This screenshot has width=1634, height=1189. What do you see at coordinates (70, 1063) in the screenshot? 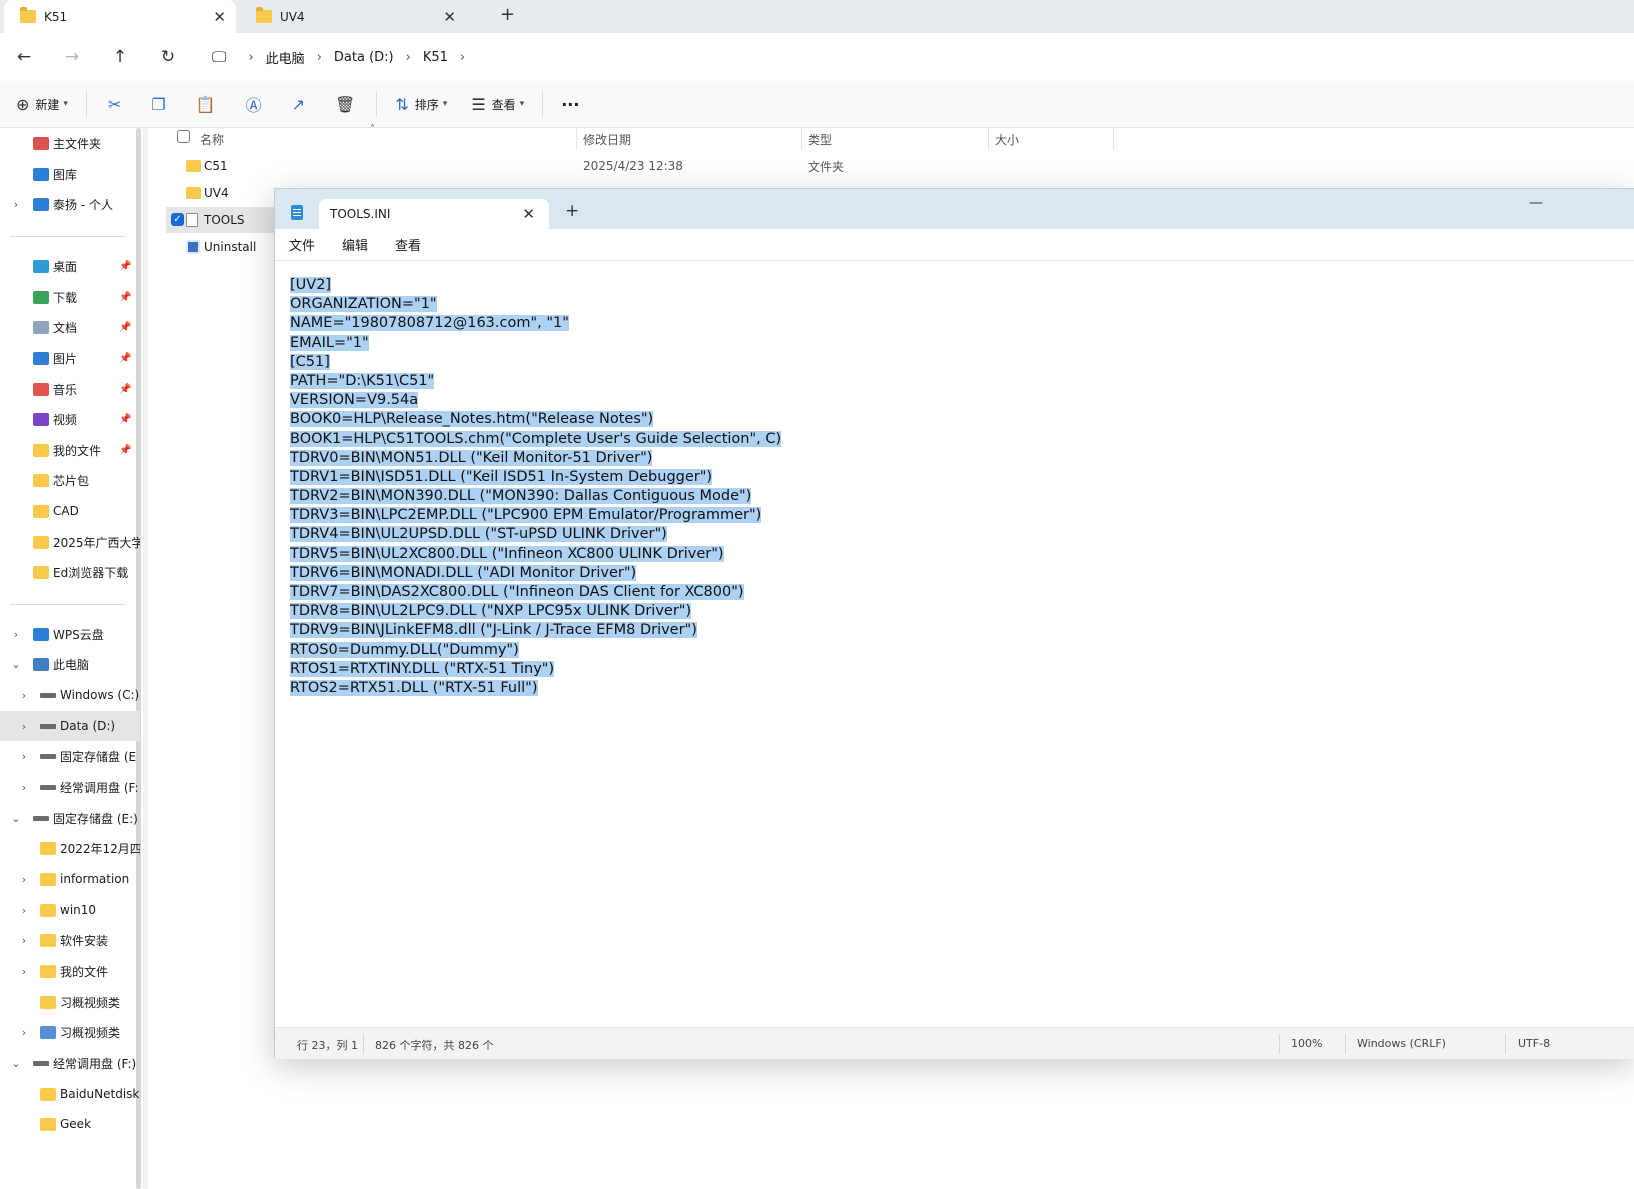
I see `sidebar-item: ⌄ 经常调用盘 (F:)` at bounding box center [70, 1063].